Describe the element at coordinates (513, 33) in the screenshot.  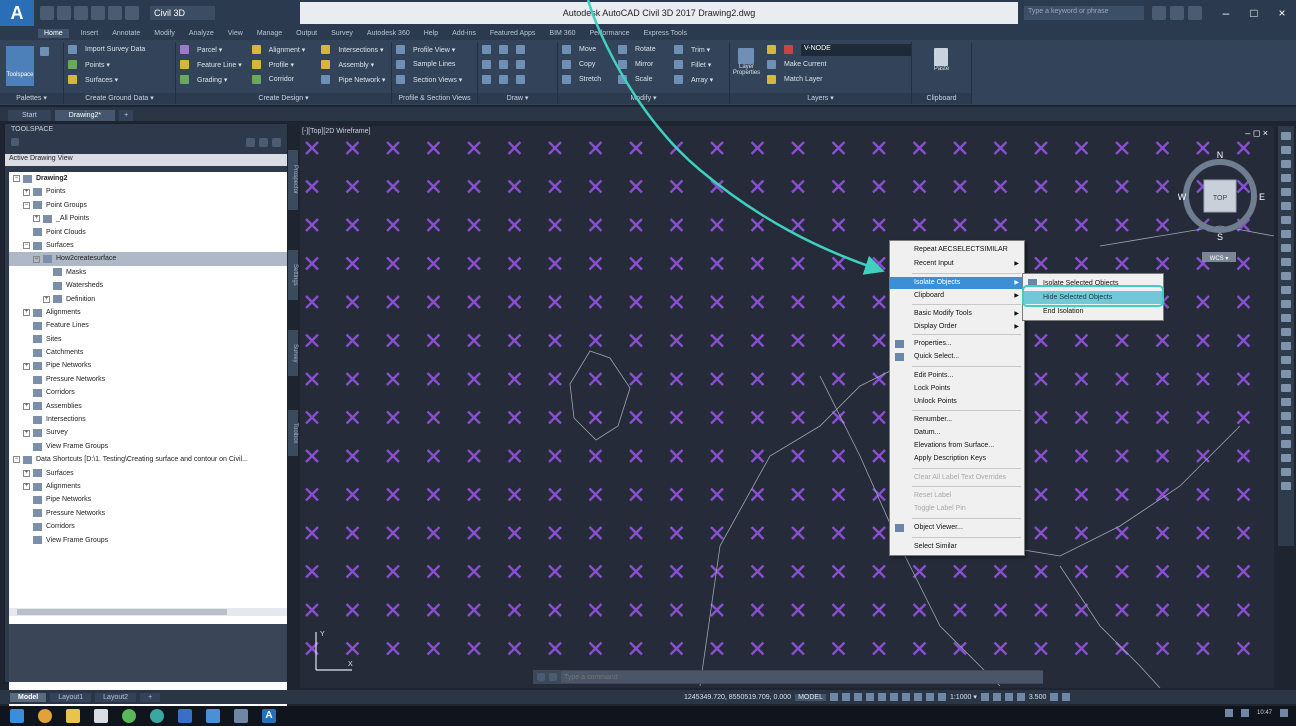
I see `tab-featured-apps: Featured Apps` at that location.